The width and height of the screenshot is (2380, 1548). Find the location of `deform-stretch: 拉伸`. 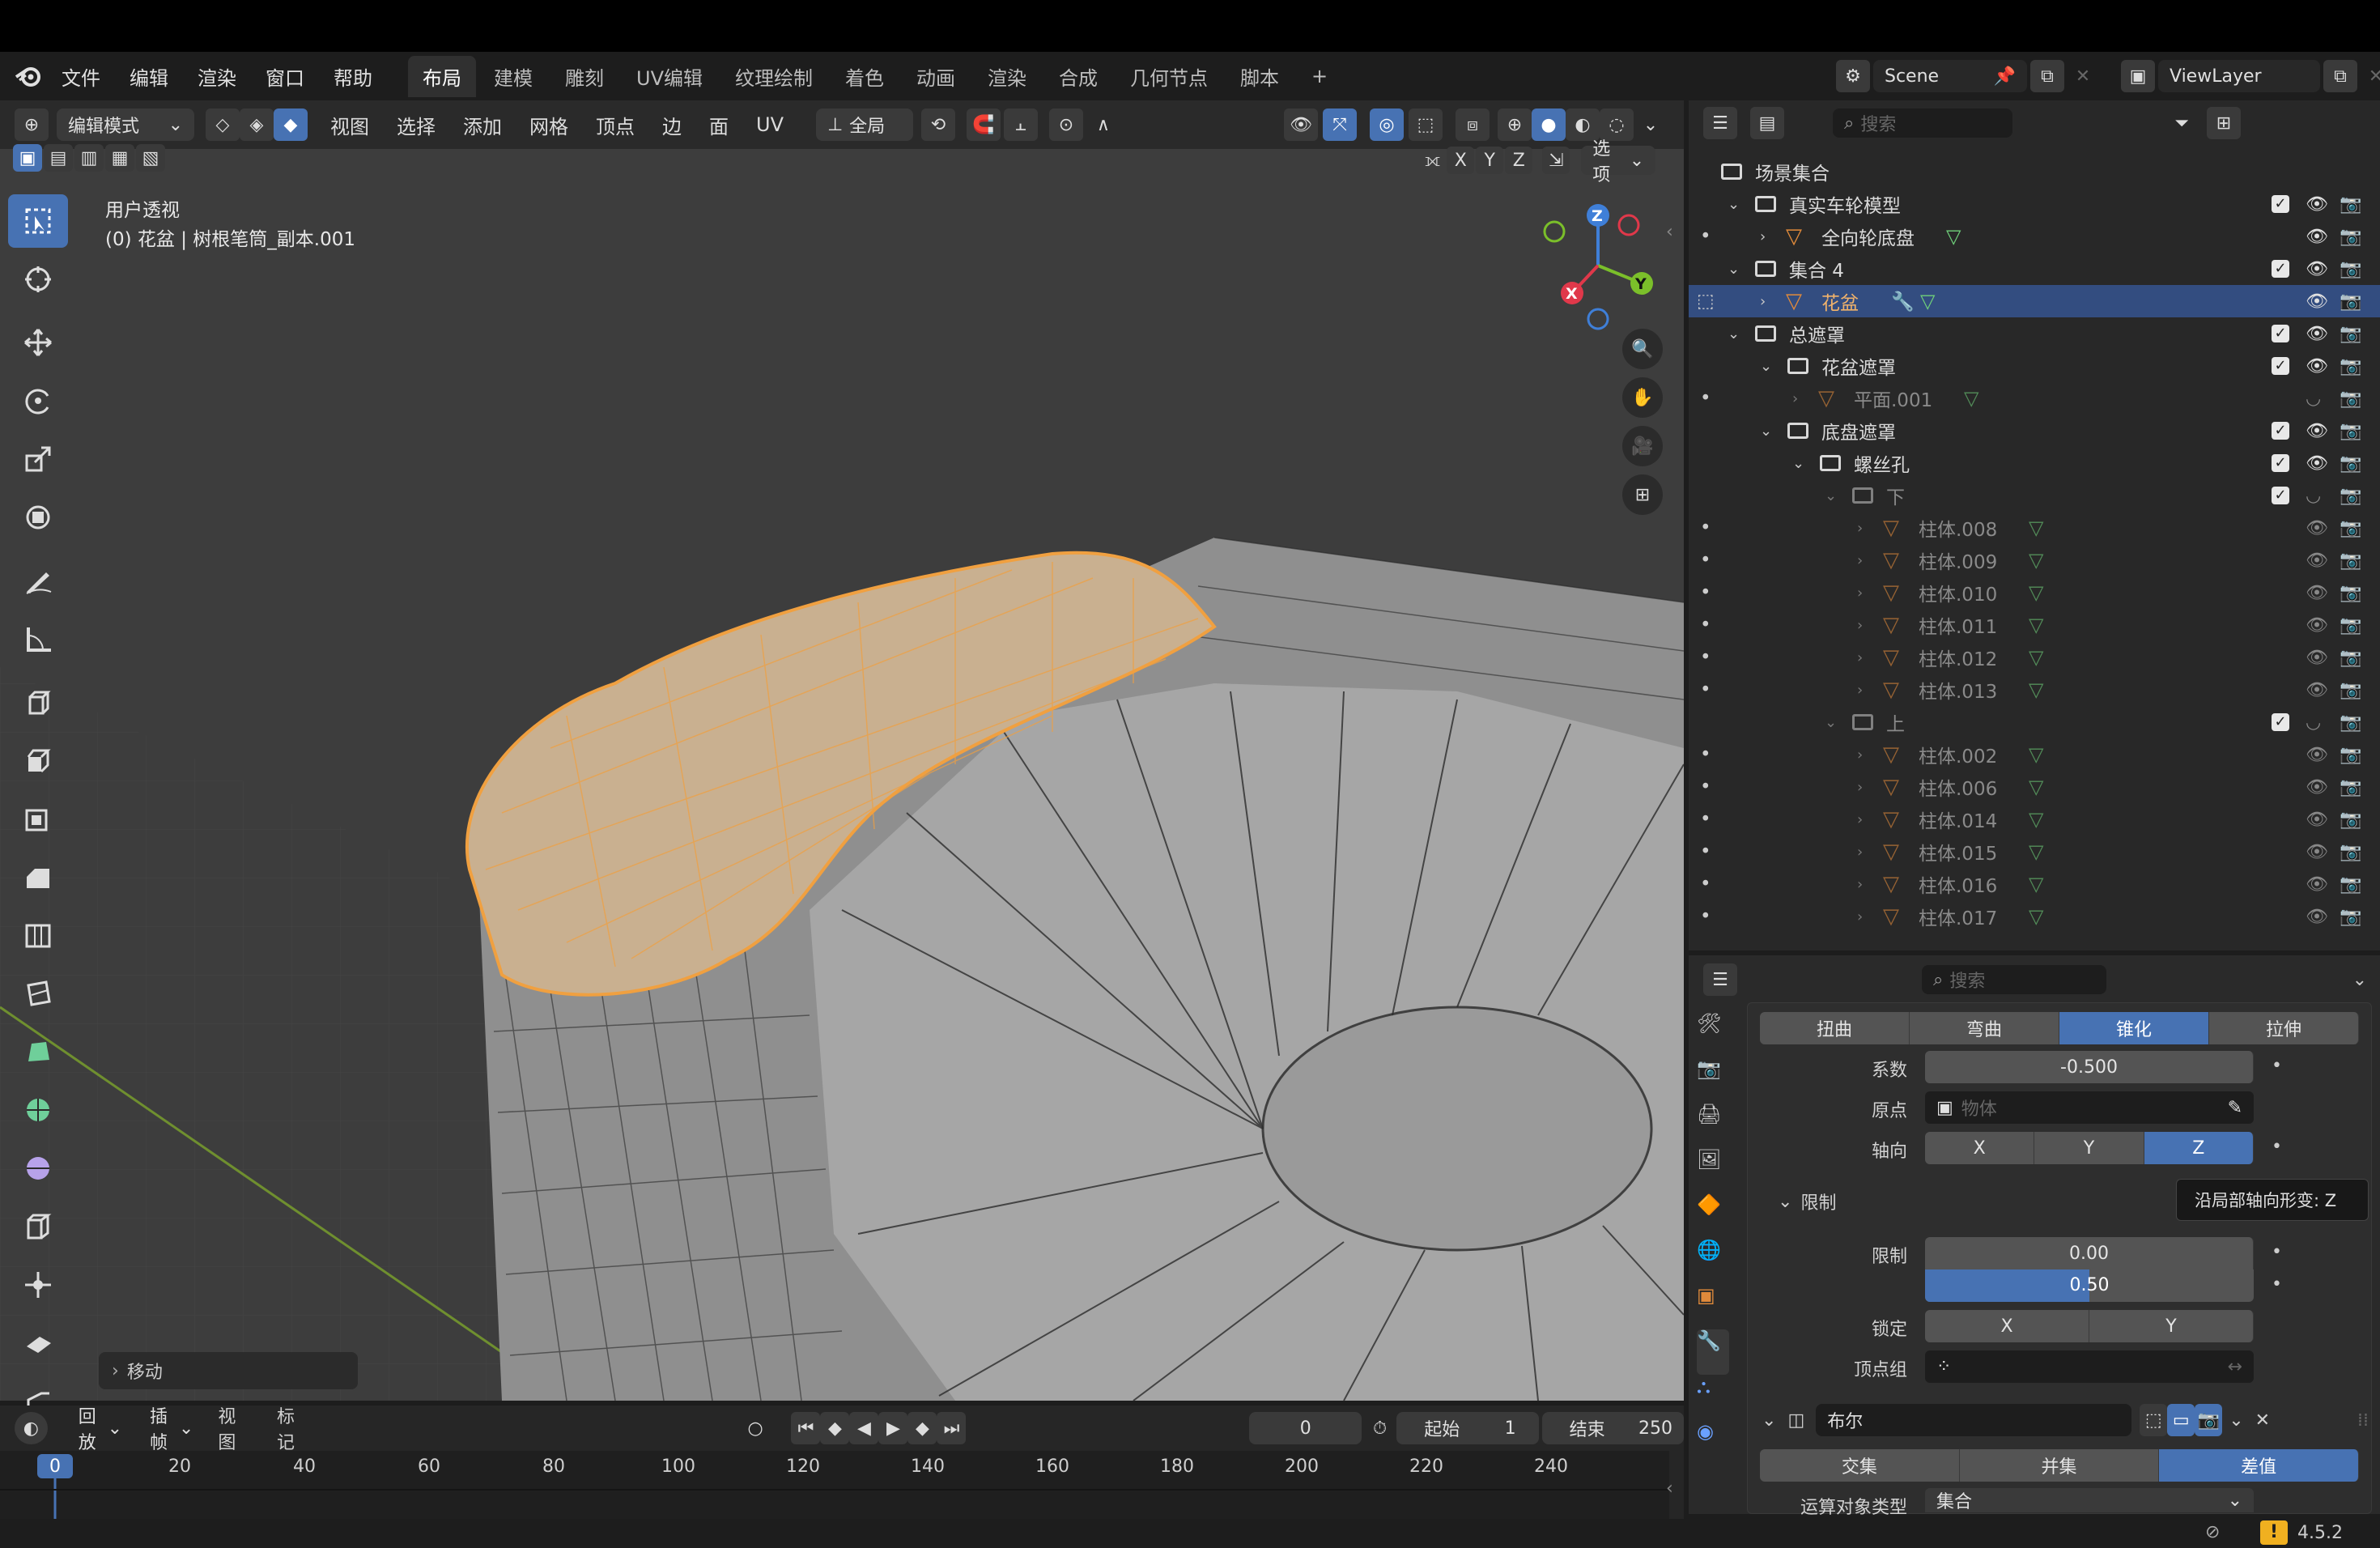

deform-stretch: 拉伸 is located at coordinates (2284, 1028).